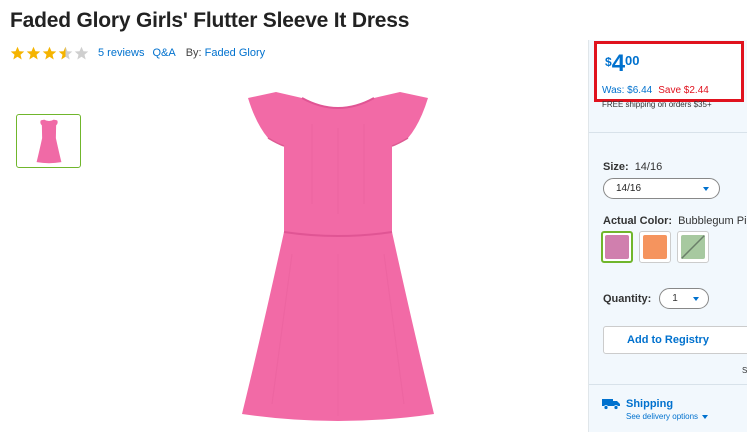 The height and width of the screenshot is (432, 747). I want to click on color-value: Bubblegum Pink, so click(712, 221).